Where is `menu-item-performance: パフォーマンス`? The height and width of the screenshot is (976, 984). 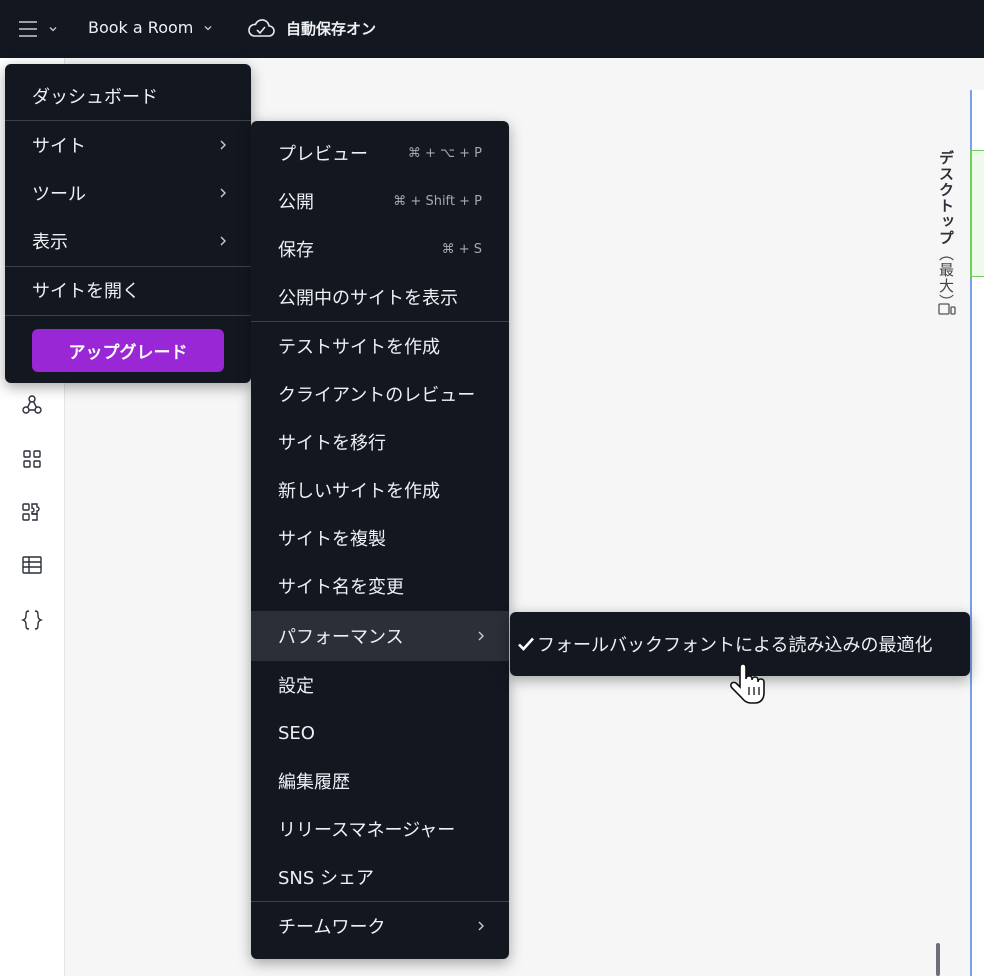 menu-item-performance: パフォーマンス is located at coordinates (380, 636).